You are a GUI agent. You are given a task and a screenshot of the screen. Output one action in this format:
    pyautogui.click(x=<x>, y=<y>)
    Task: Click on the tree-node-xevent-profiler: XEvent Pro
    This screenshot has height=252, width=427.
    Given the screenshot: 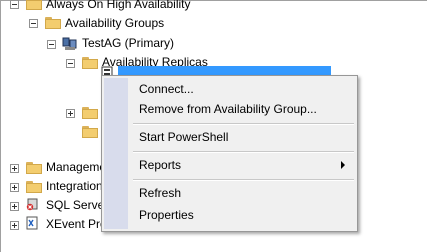 What is the action you would take?
    pyautogui.click(x=76, y=224)
    